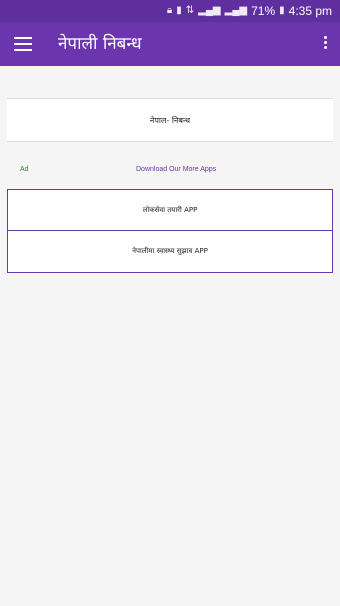  I want to click on signal-icon: ▂▄▆, so click(209, 10).